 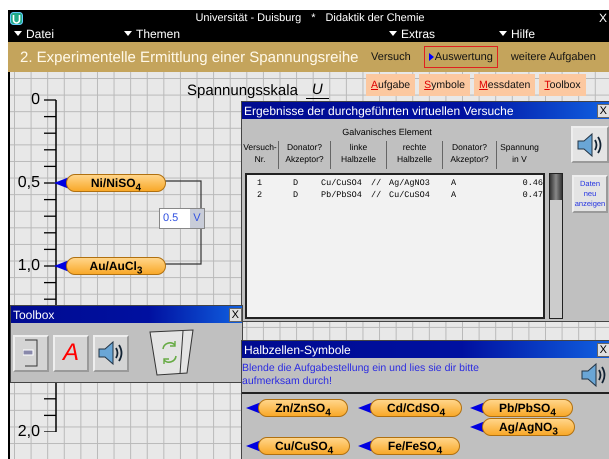 What do you see at coordinates (250, 34) in the screenshot?
I see `menu-item: Themen` at bounding box center [250, 34].